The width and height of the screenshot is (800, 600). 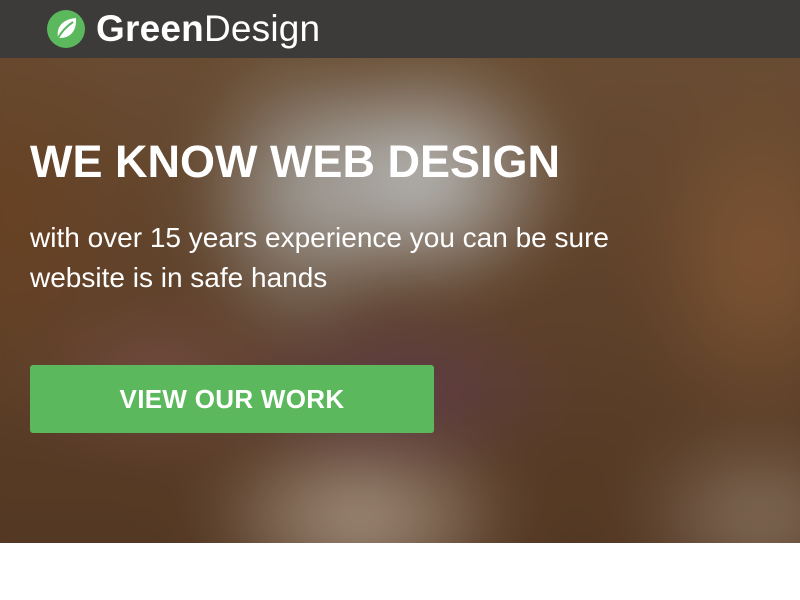 I want to click on logo-link: GreenDesign, so click(x=183, y=29).